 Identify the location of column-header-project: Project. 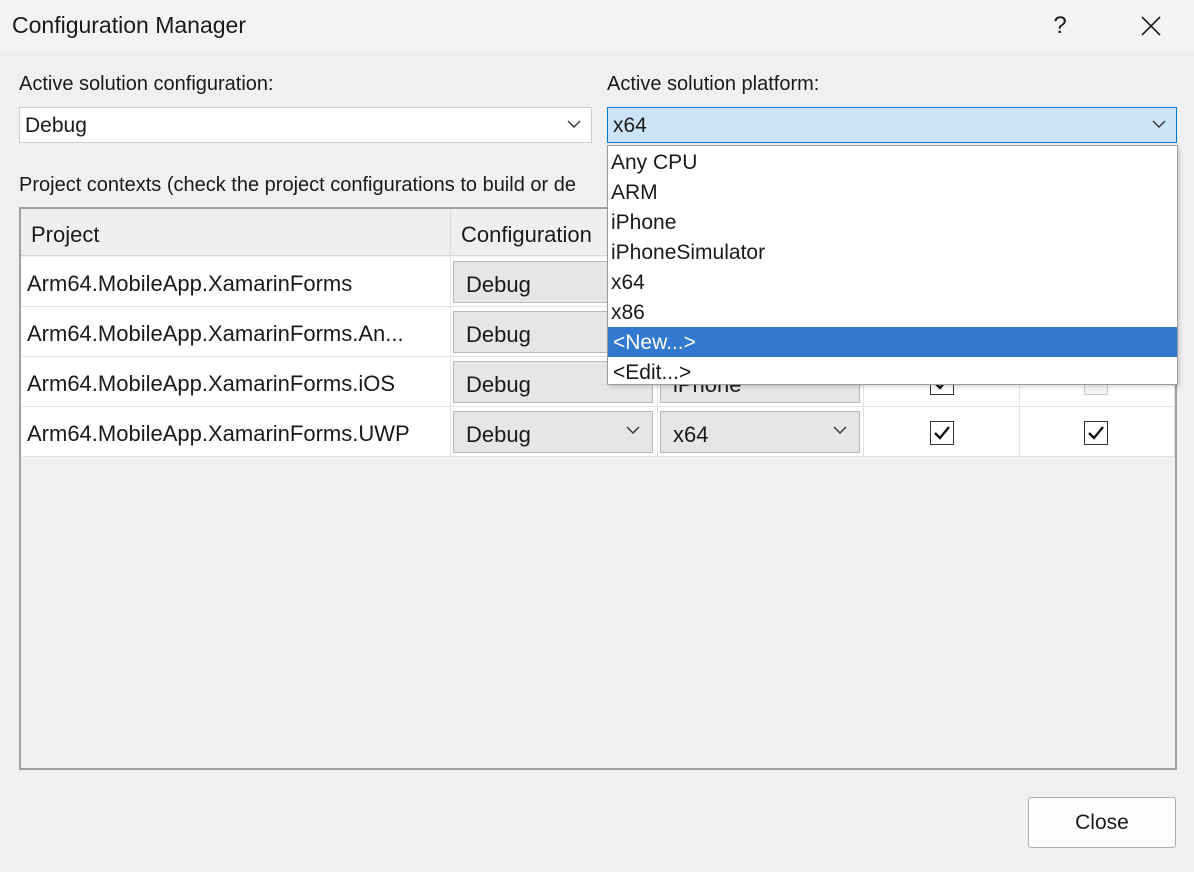
(236, 232).